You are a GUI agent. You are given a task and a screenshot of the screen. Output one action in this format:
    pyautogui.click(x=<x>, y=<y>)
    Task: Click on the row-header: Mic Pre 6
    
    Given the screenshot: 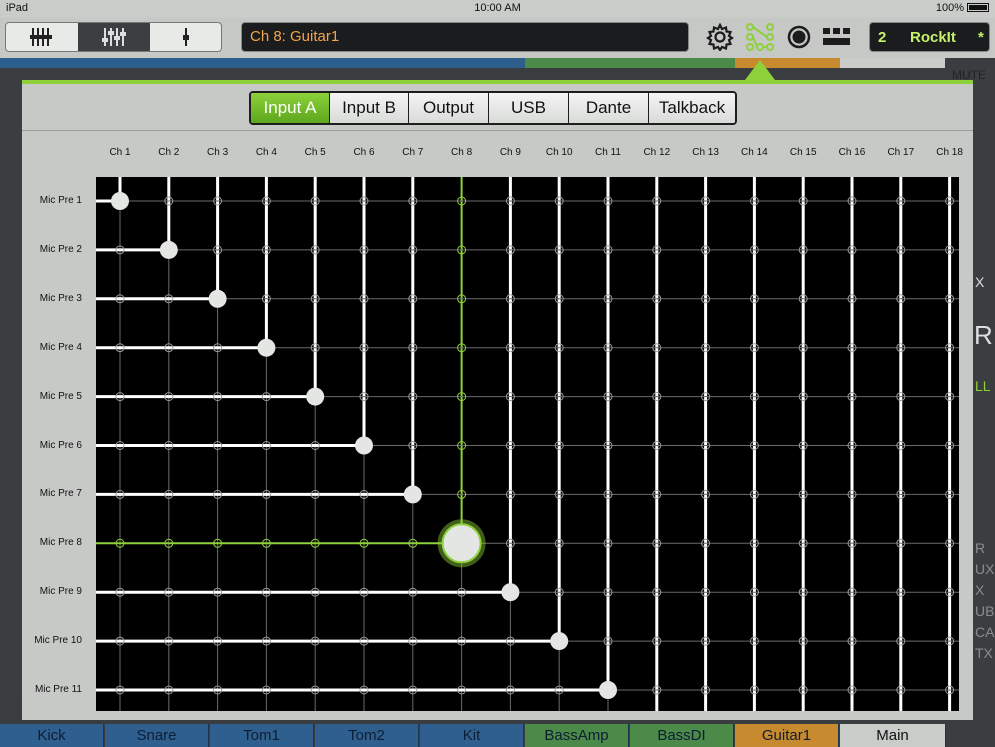 What is the action you would take?
    pyautogui.click(x=60, y=445)
    